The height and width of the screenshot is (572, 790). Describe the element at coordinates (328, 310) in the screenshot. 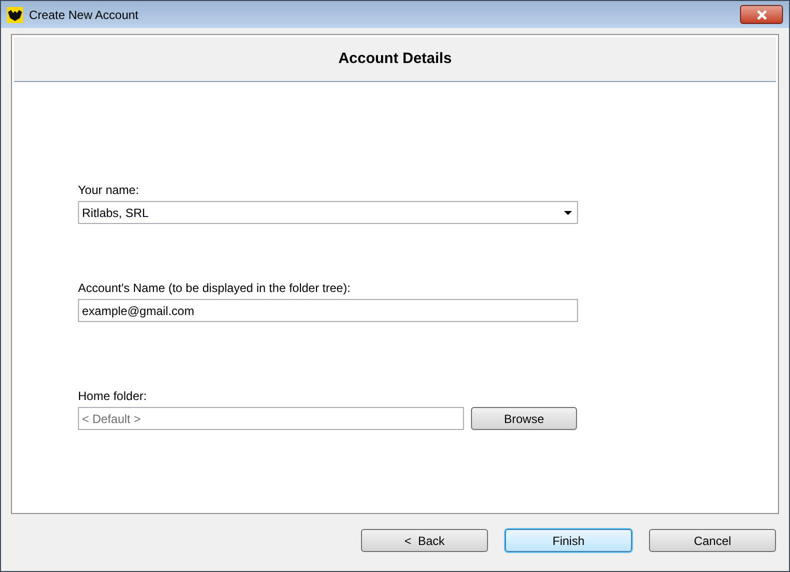

I see `account-name-field: example@gmail.com` at that location.